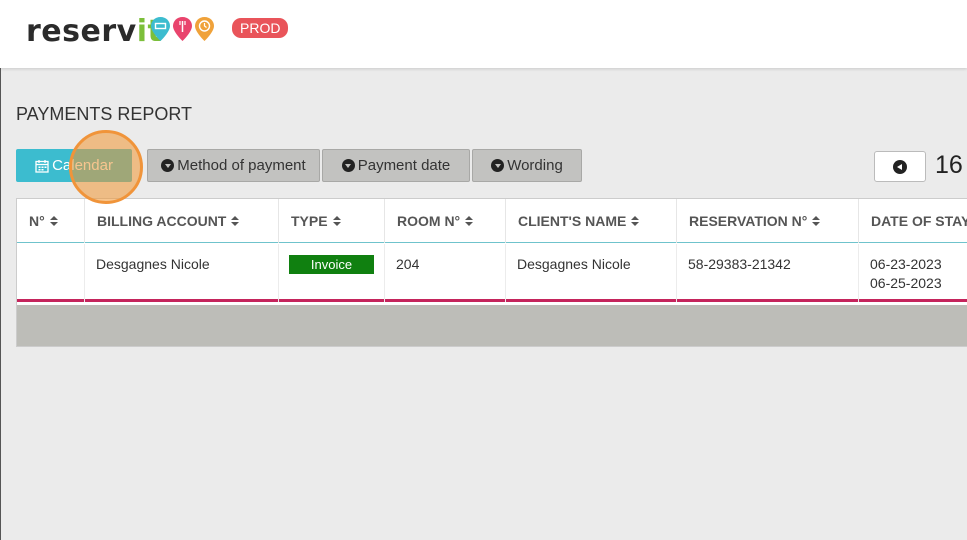 The image size is (967, 540). I want to click on date-to: 06-25-2023, so click(906, 283).